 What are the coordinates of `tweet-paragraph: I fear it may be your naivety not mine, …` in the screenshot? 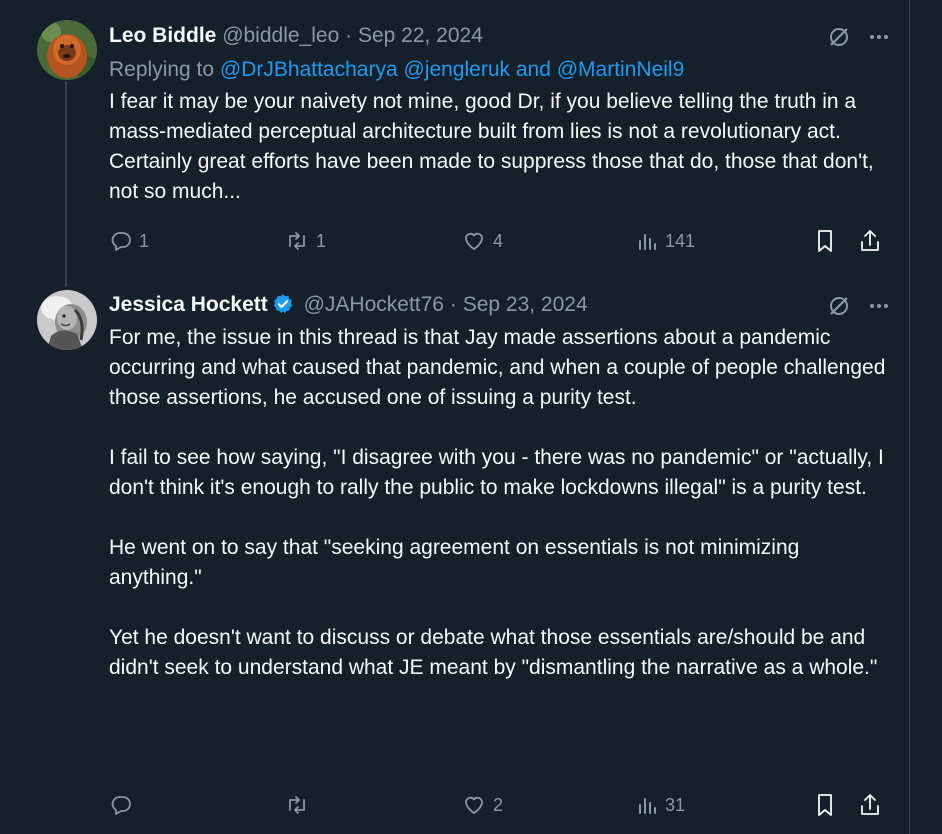 It's located at (491, 146).